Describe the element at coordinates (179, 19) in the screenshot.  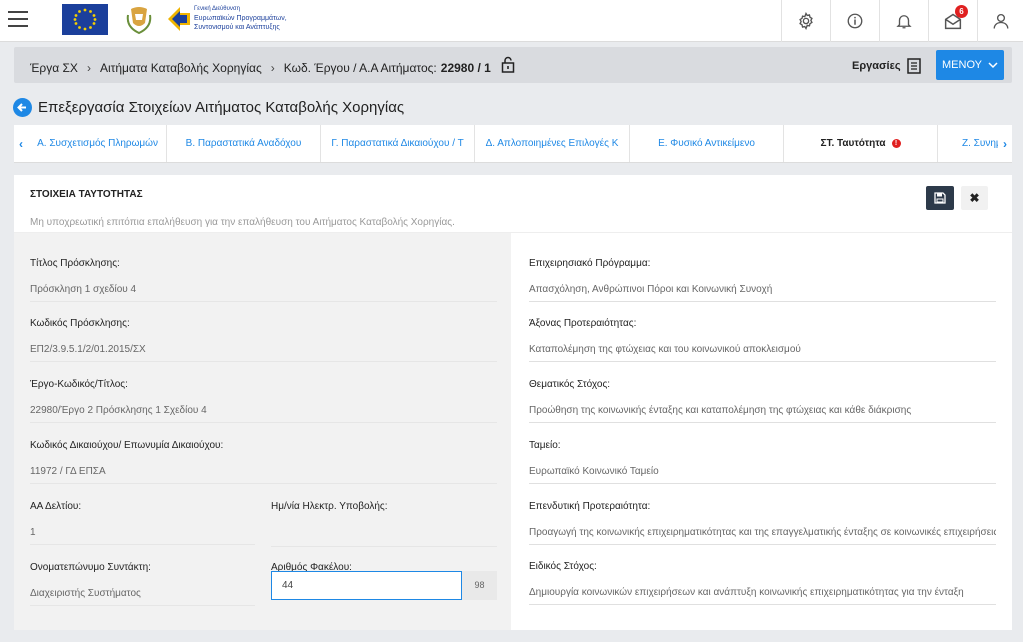
I see `gdepsa-logo-mark` at that location.